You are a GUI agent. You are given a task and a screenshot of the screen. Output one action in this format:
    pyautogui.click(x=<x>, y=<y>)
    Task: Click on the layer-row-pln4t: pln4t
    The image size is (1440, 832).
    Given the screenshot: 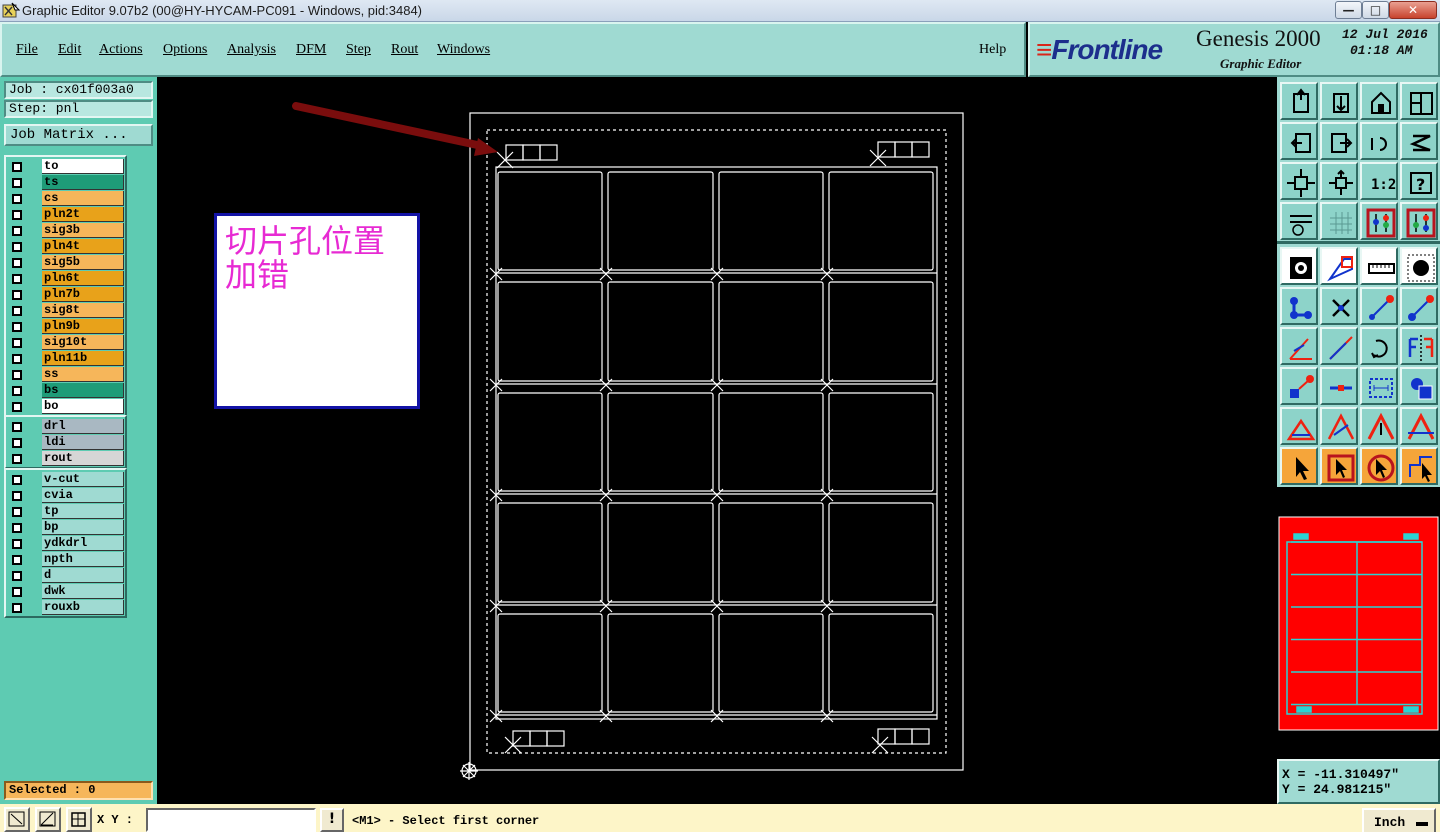 What is the action you would take?
    pyautogui.click(x=66, y=247)
    